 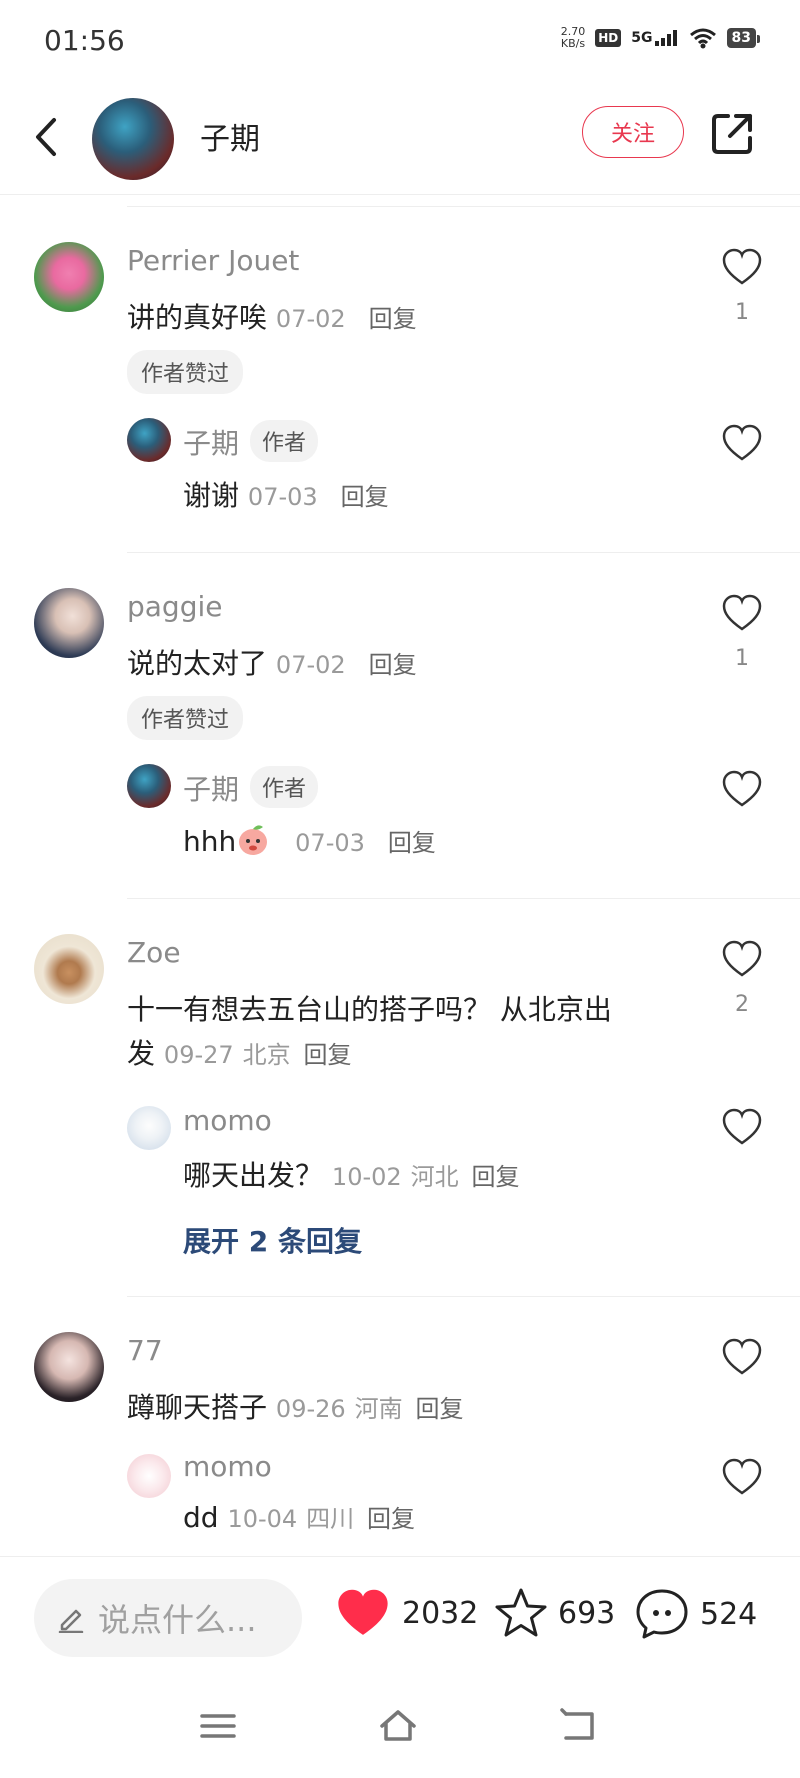 I want to click on author-avatar, so click(x=133, y=139).